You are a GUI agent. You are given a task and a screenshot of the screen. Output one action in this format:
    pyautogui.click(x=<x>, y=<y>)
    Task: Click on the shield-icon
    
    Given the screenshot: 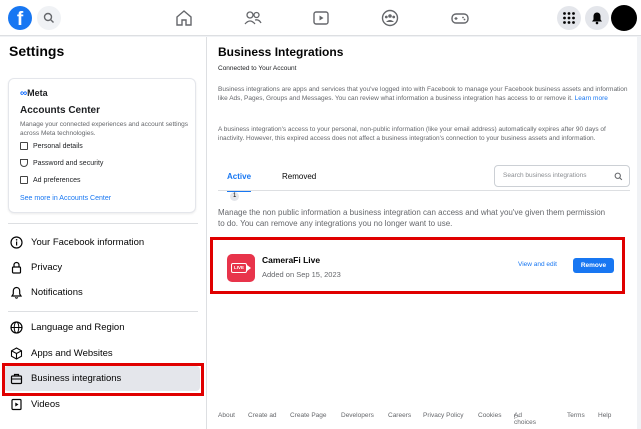 What is the action you would take?
    pyautogui.click(x=24, y=163)
    